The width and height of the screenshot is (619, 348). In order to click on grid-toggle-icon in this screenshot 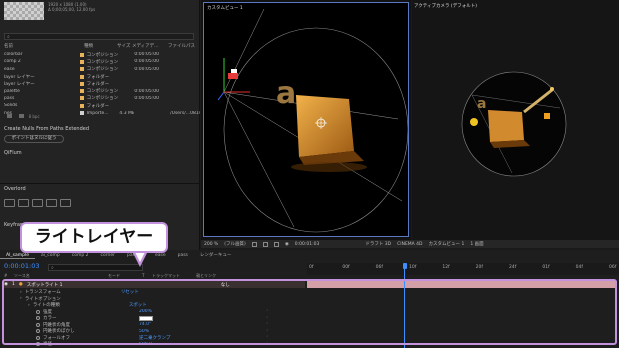, I will do `click(254, 244)`.